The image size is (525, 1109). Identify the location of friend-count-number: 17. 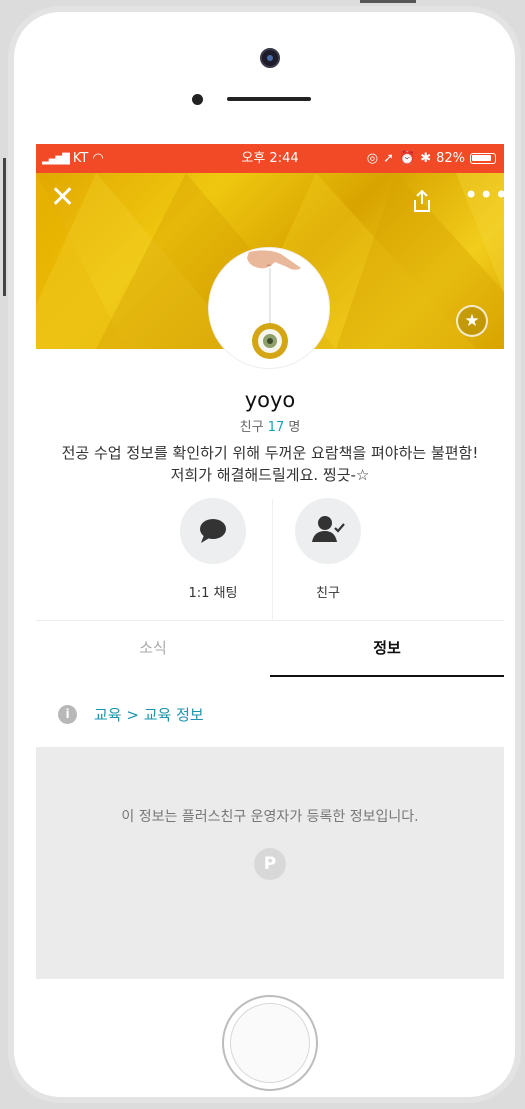
(276, 427).